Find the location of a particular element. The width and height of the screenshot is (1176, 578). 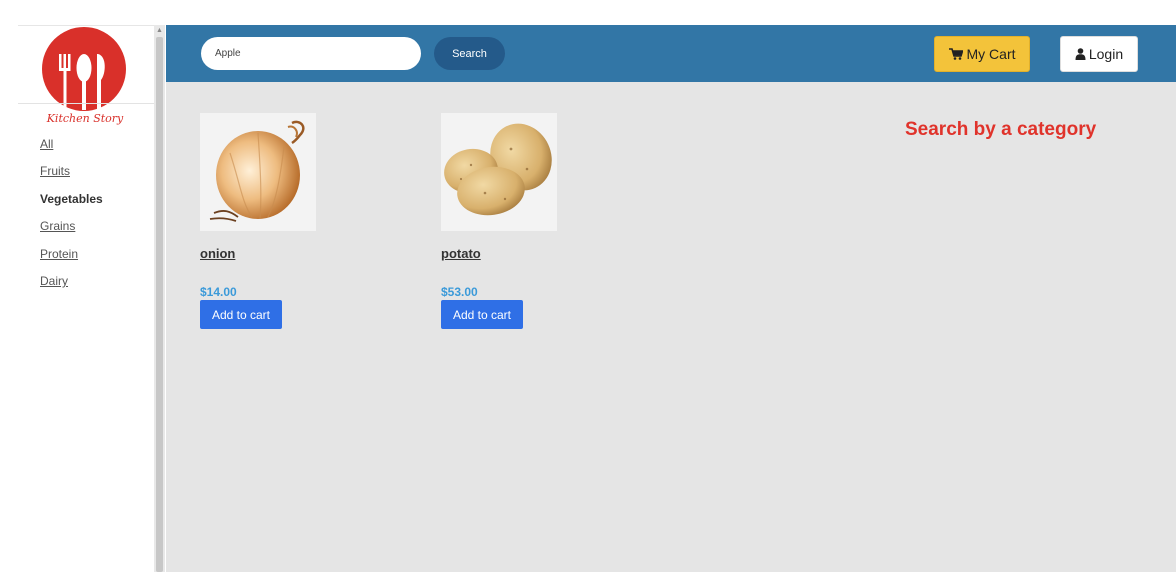

potato-image is located at coordinates (499, 172).